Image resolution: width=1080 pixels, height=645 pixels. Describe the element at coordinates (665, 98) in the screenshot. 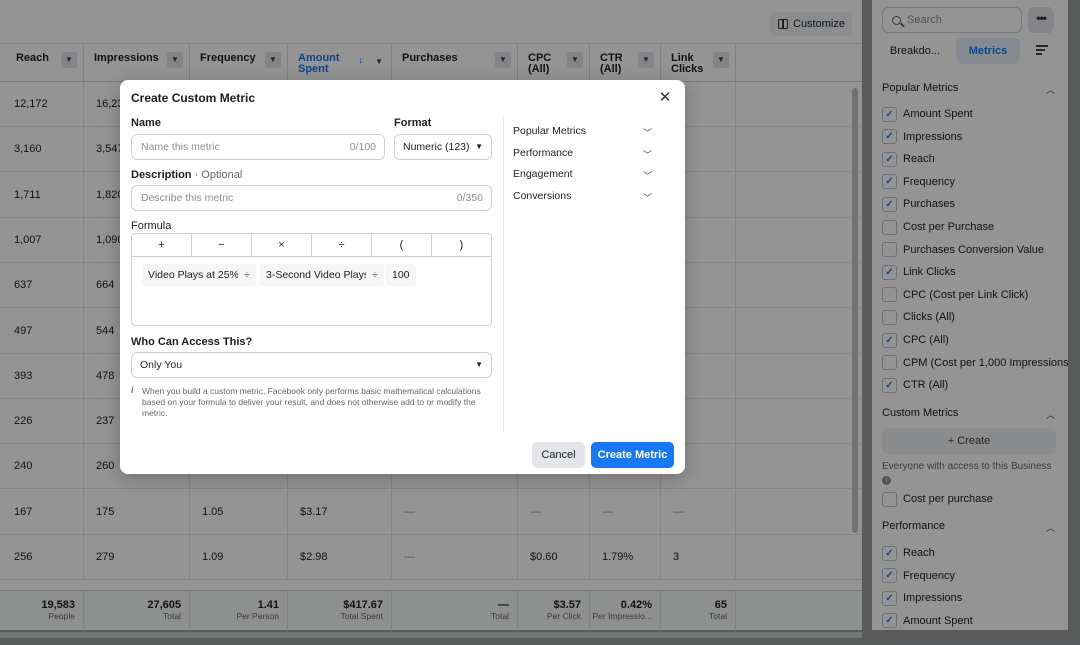

I see `close-icon: ✕` at that location.